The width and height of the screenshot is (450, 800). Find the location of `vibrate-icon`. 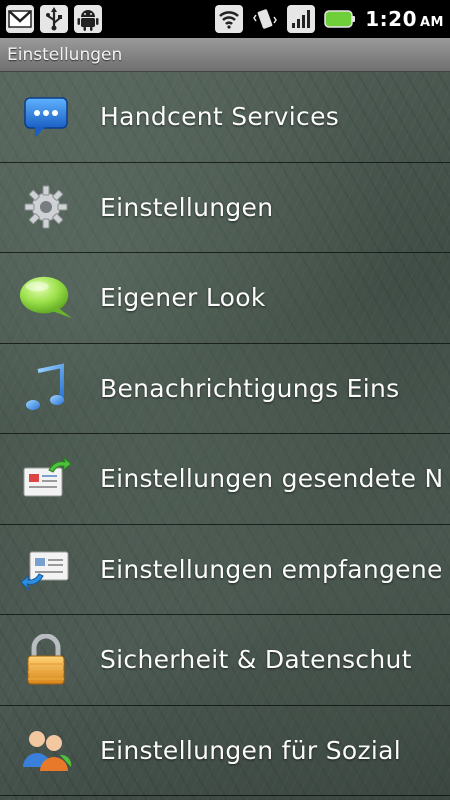

vibrate-icon is located at coordinates (265, 19).